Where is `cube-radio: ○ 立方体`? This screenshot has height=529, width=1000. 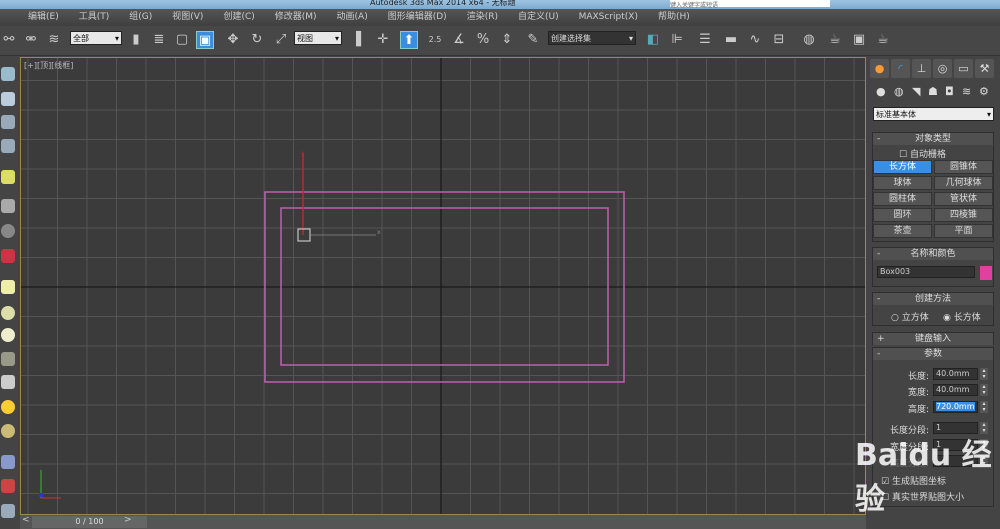
cube-radio: ○ 立方体 is located at coordinates (910, 316).